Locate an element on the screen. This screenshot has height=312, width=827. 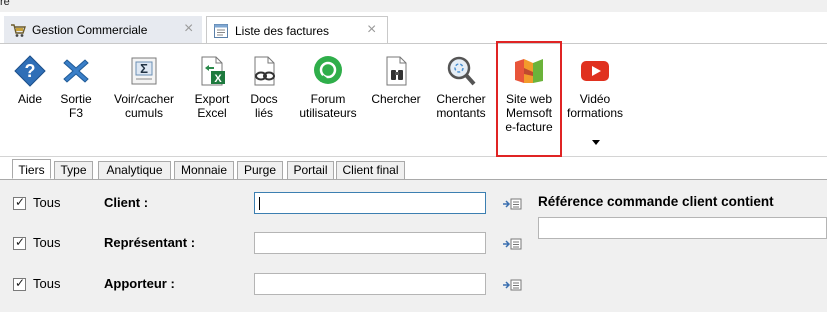
toggle-totals-button: Σ Voir/cacher cumuls is located at coordinates (144, 87).